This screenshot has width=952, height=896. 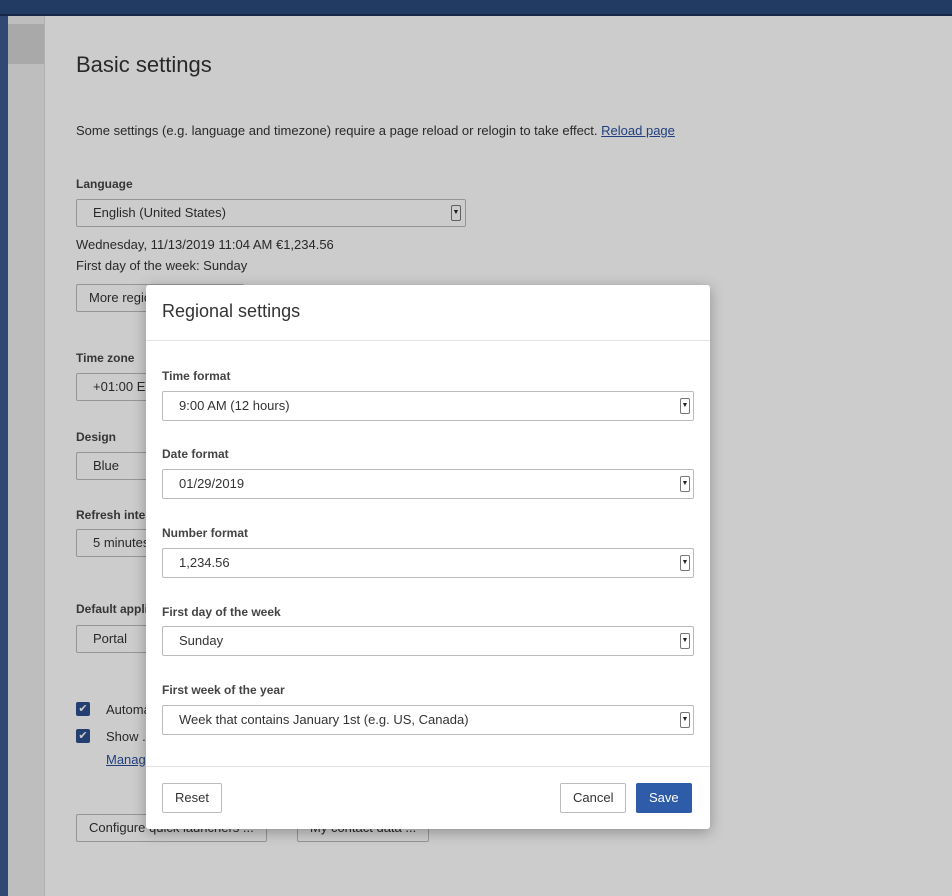 I want to click on first-day-select: Sunday ▼, so click(x=428, y=641).